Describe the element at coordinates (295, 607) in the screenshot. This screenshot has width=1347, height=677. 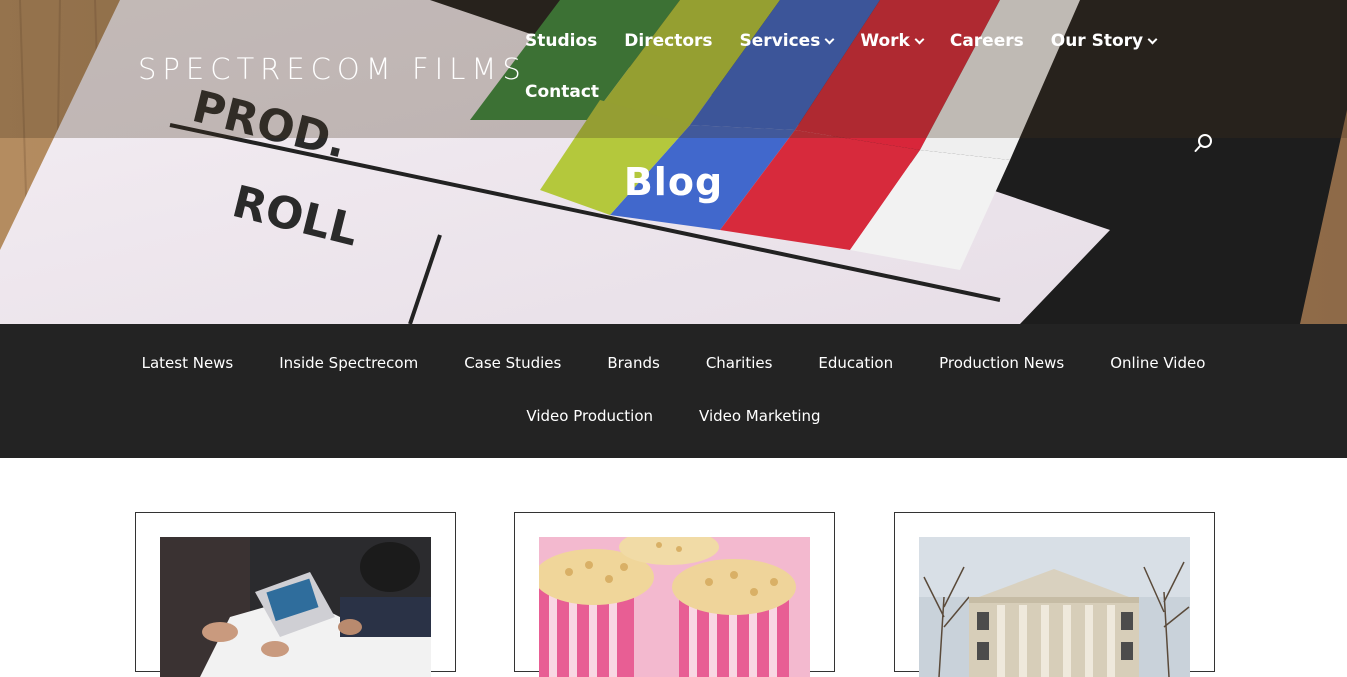
I see `post-thumbnail-meeting` at that location.